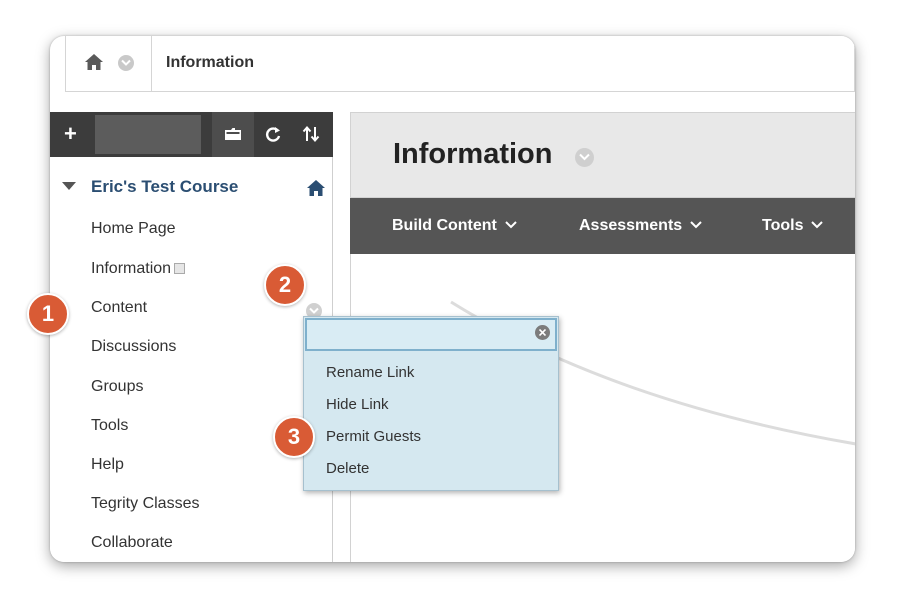 The image size is (900, 605). I want to click on sort-button, so click(311, 134).